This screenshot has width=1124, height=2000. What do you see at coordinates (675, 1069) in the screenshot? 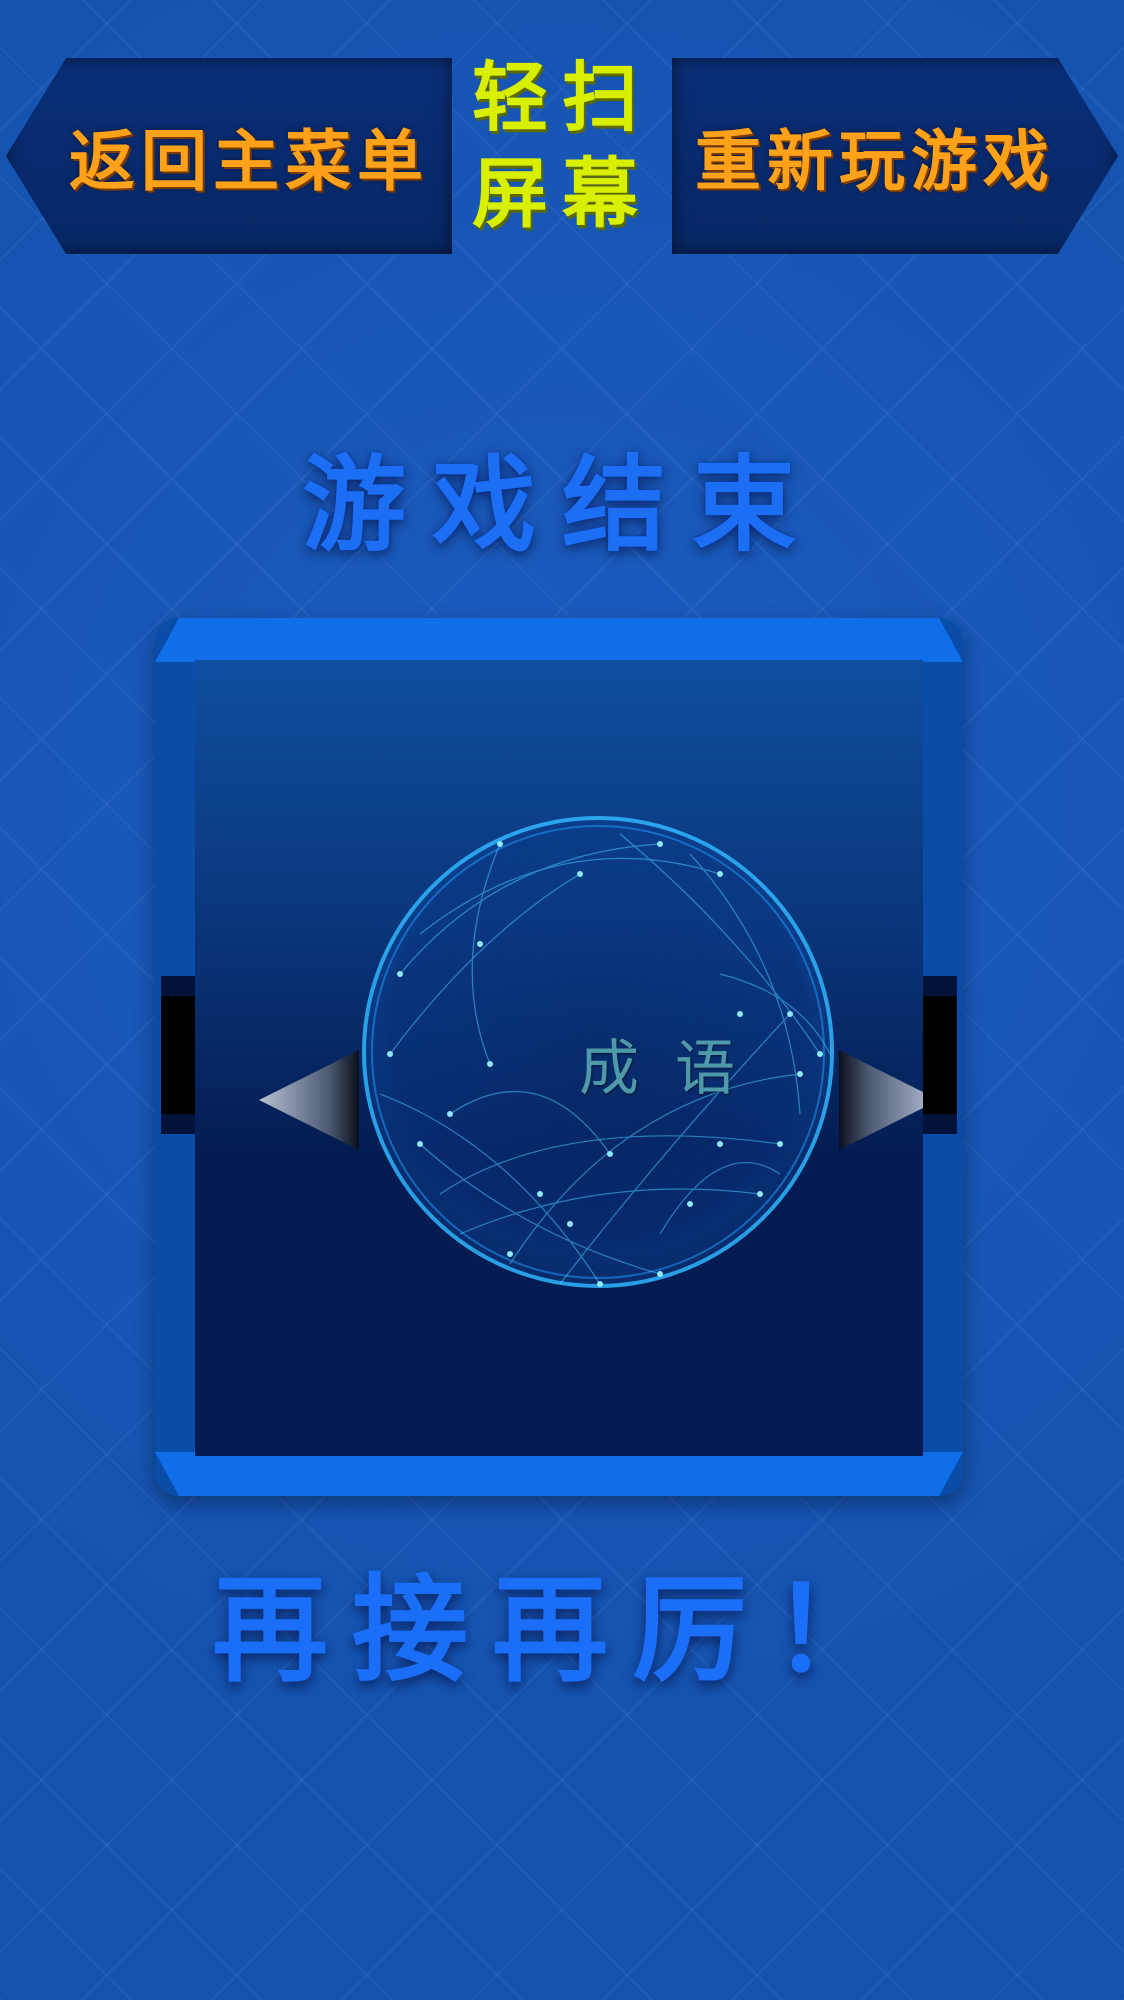
I see `idiom-label: 成语` at bounding box center [675, 1069].